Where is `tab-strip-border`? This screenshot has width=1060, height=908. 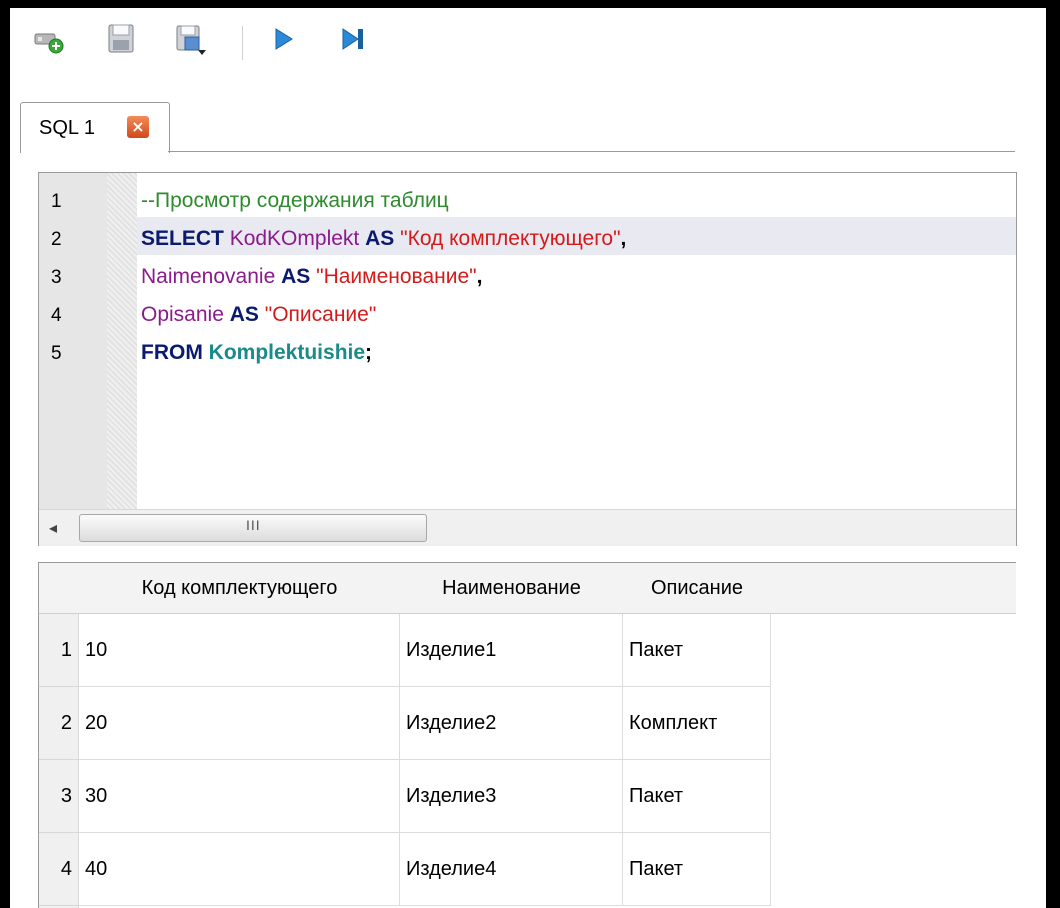 tab-strip-border is located at coordinates (591, 151).